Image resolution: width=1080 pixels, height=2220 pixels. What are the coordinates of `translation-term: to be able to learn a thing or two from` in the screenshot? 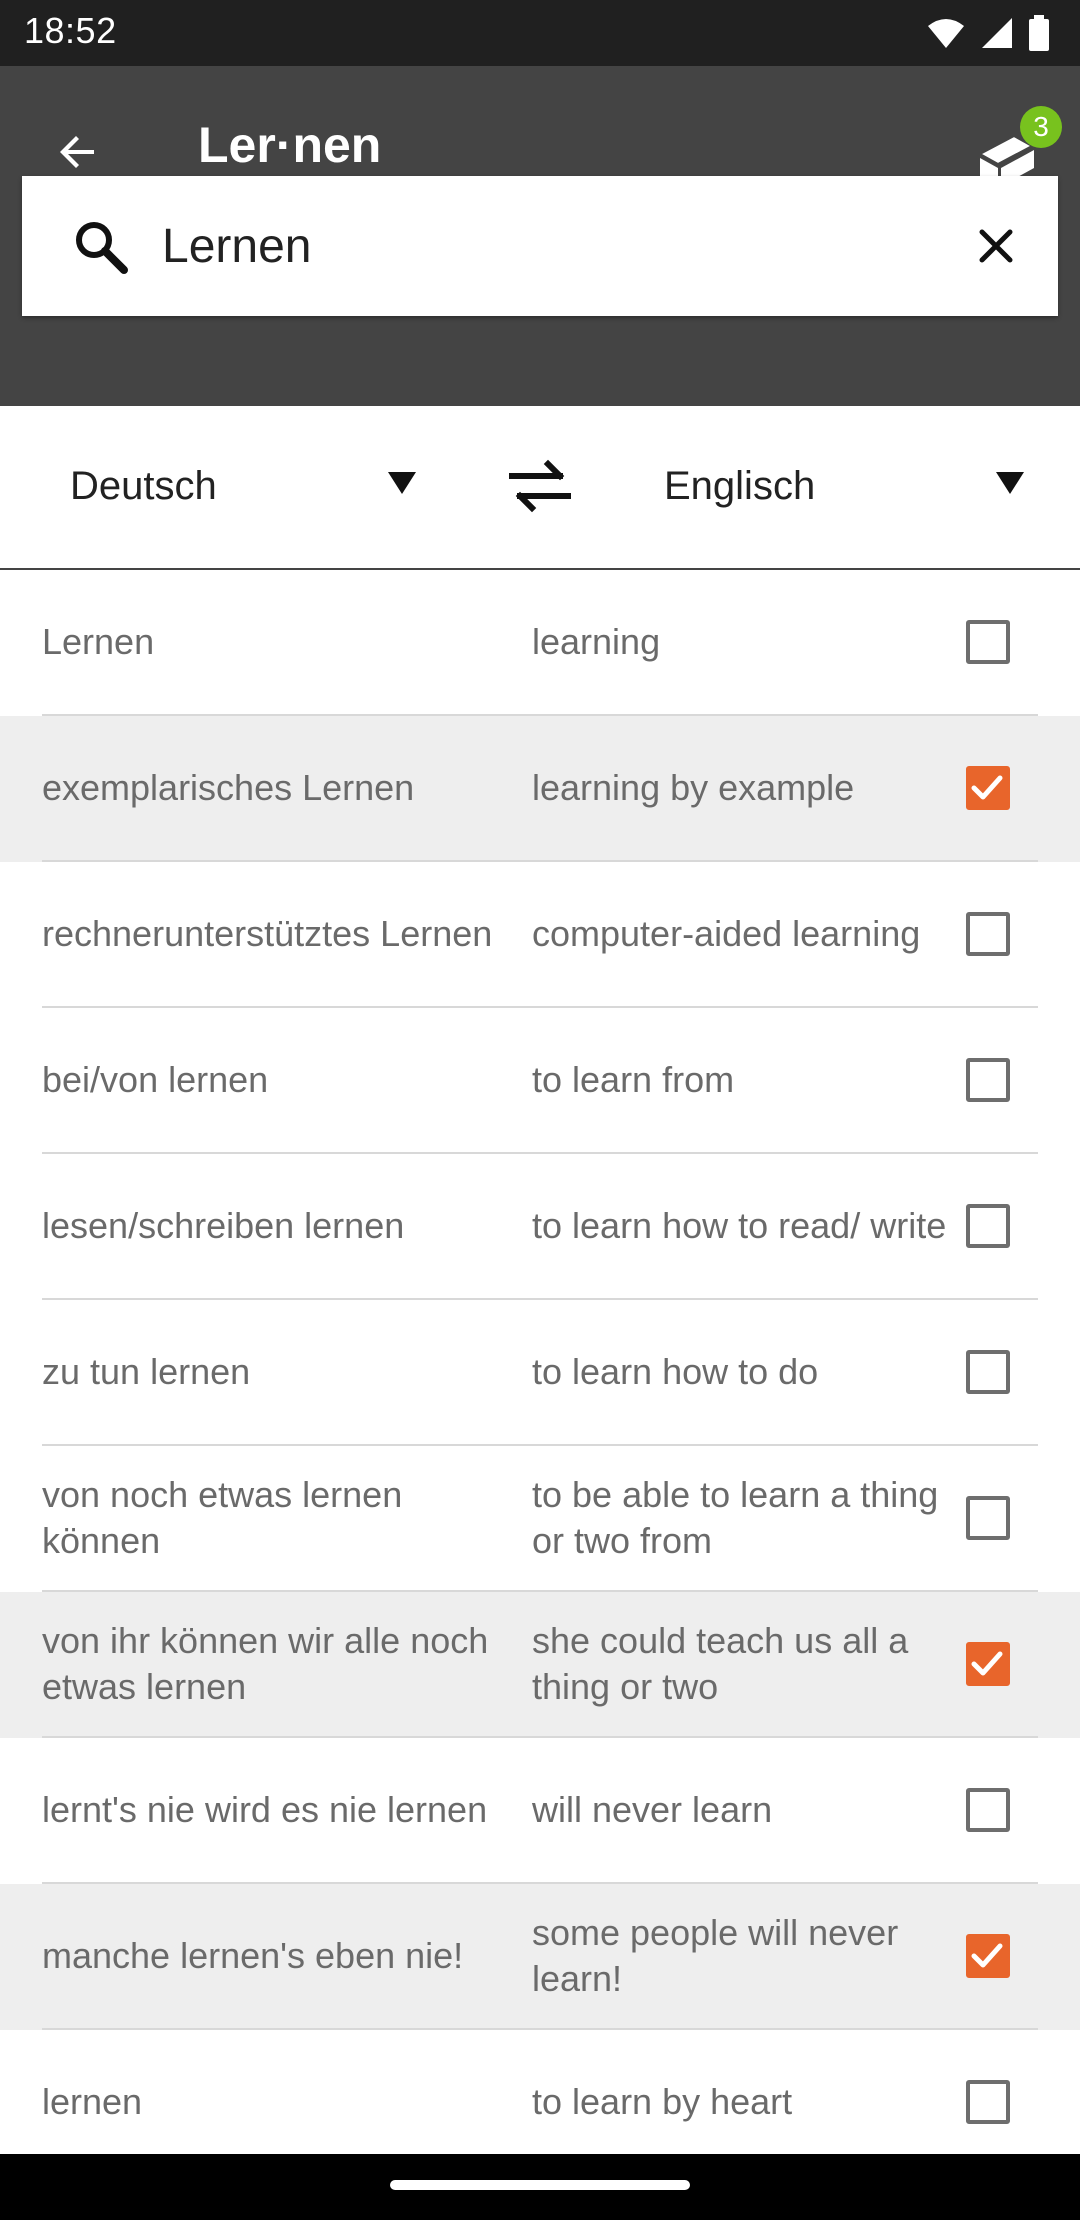 It's located at (735, 1517).